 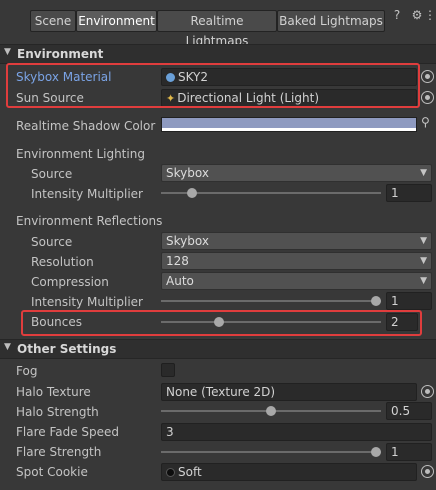 I want to click on reflection-source-dropdown: Skybox ▼, so click(x=296, y=241).